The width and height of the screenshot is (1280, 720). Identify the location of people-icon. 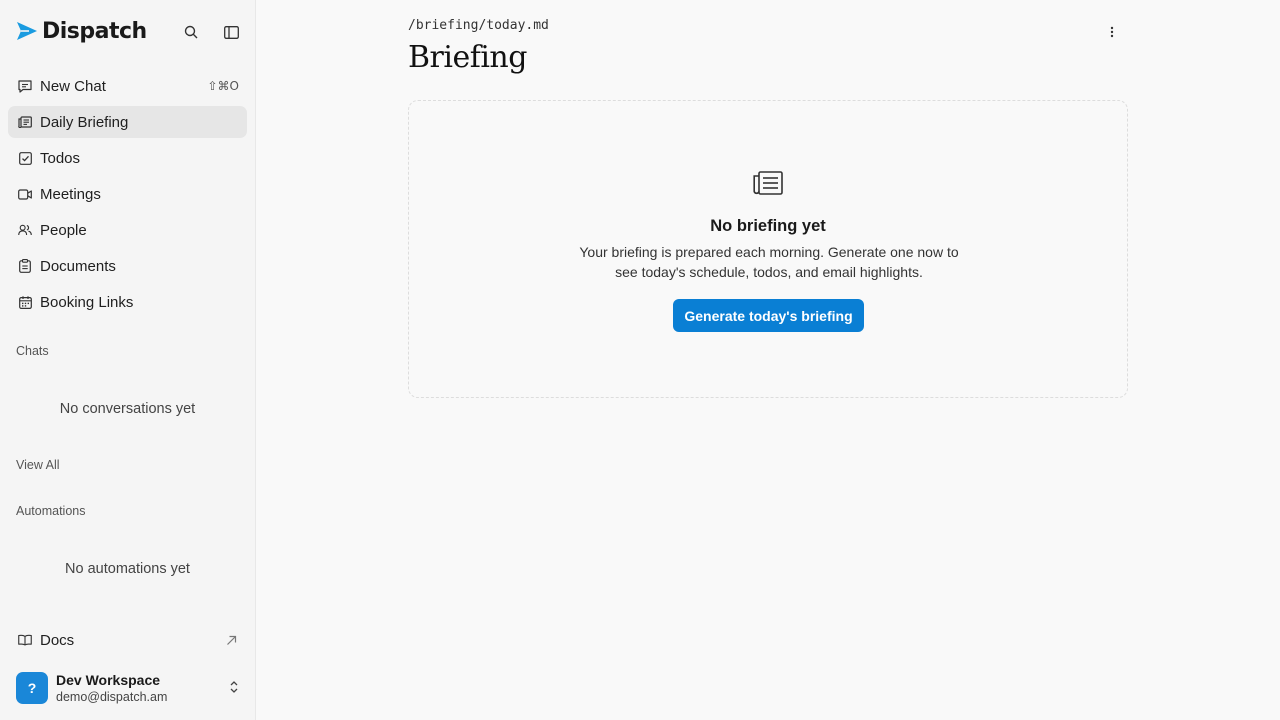
(25, 230).